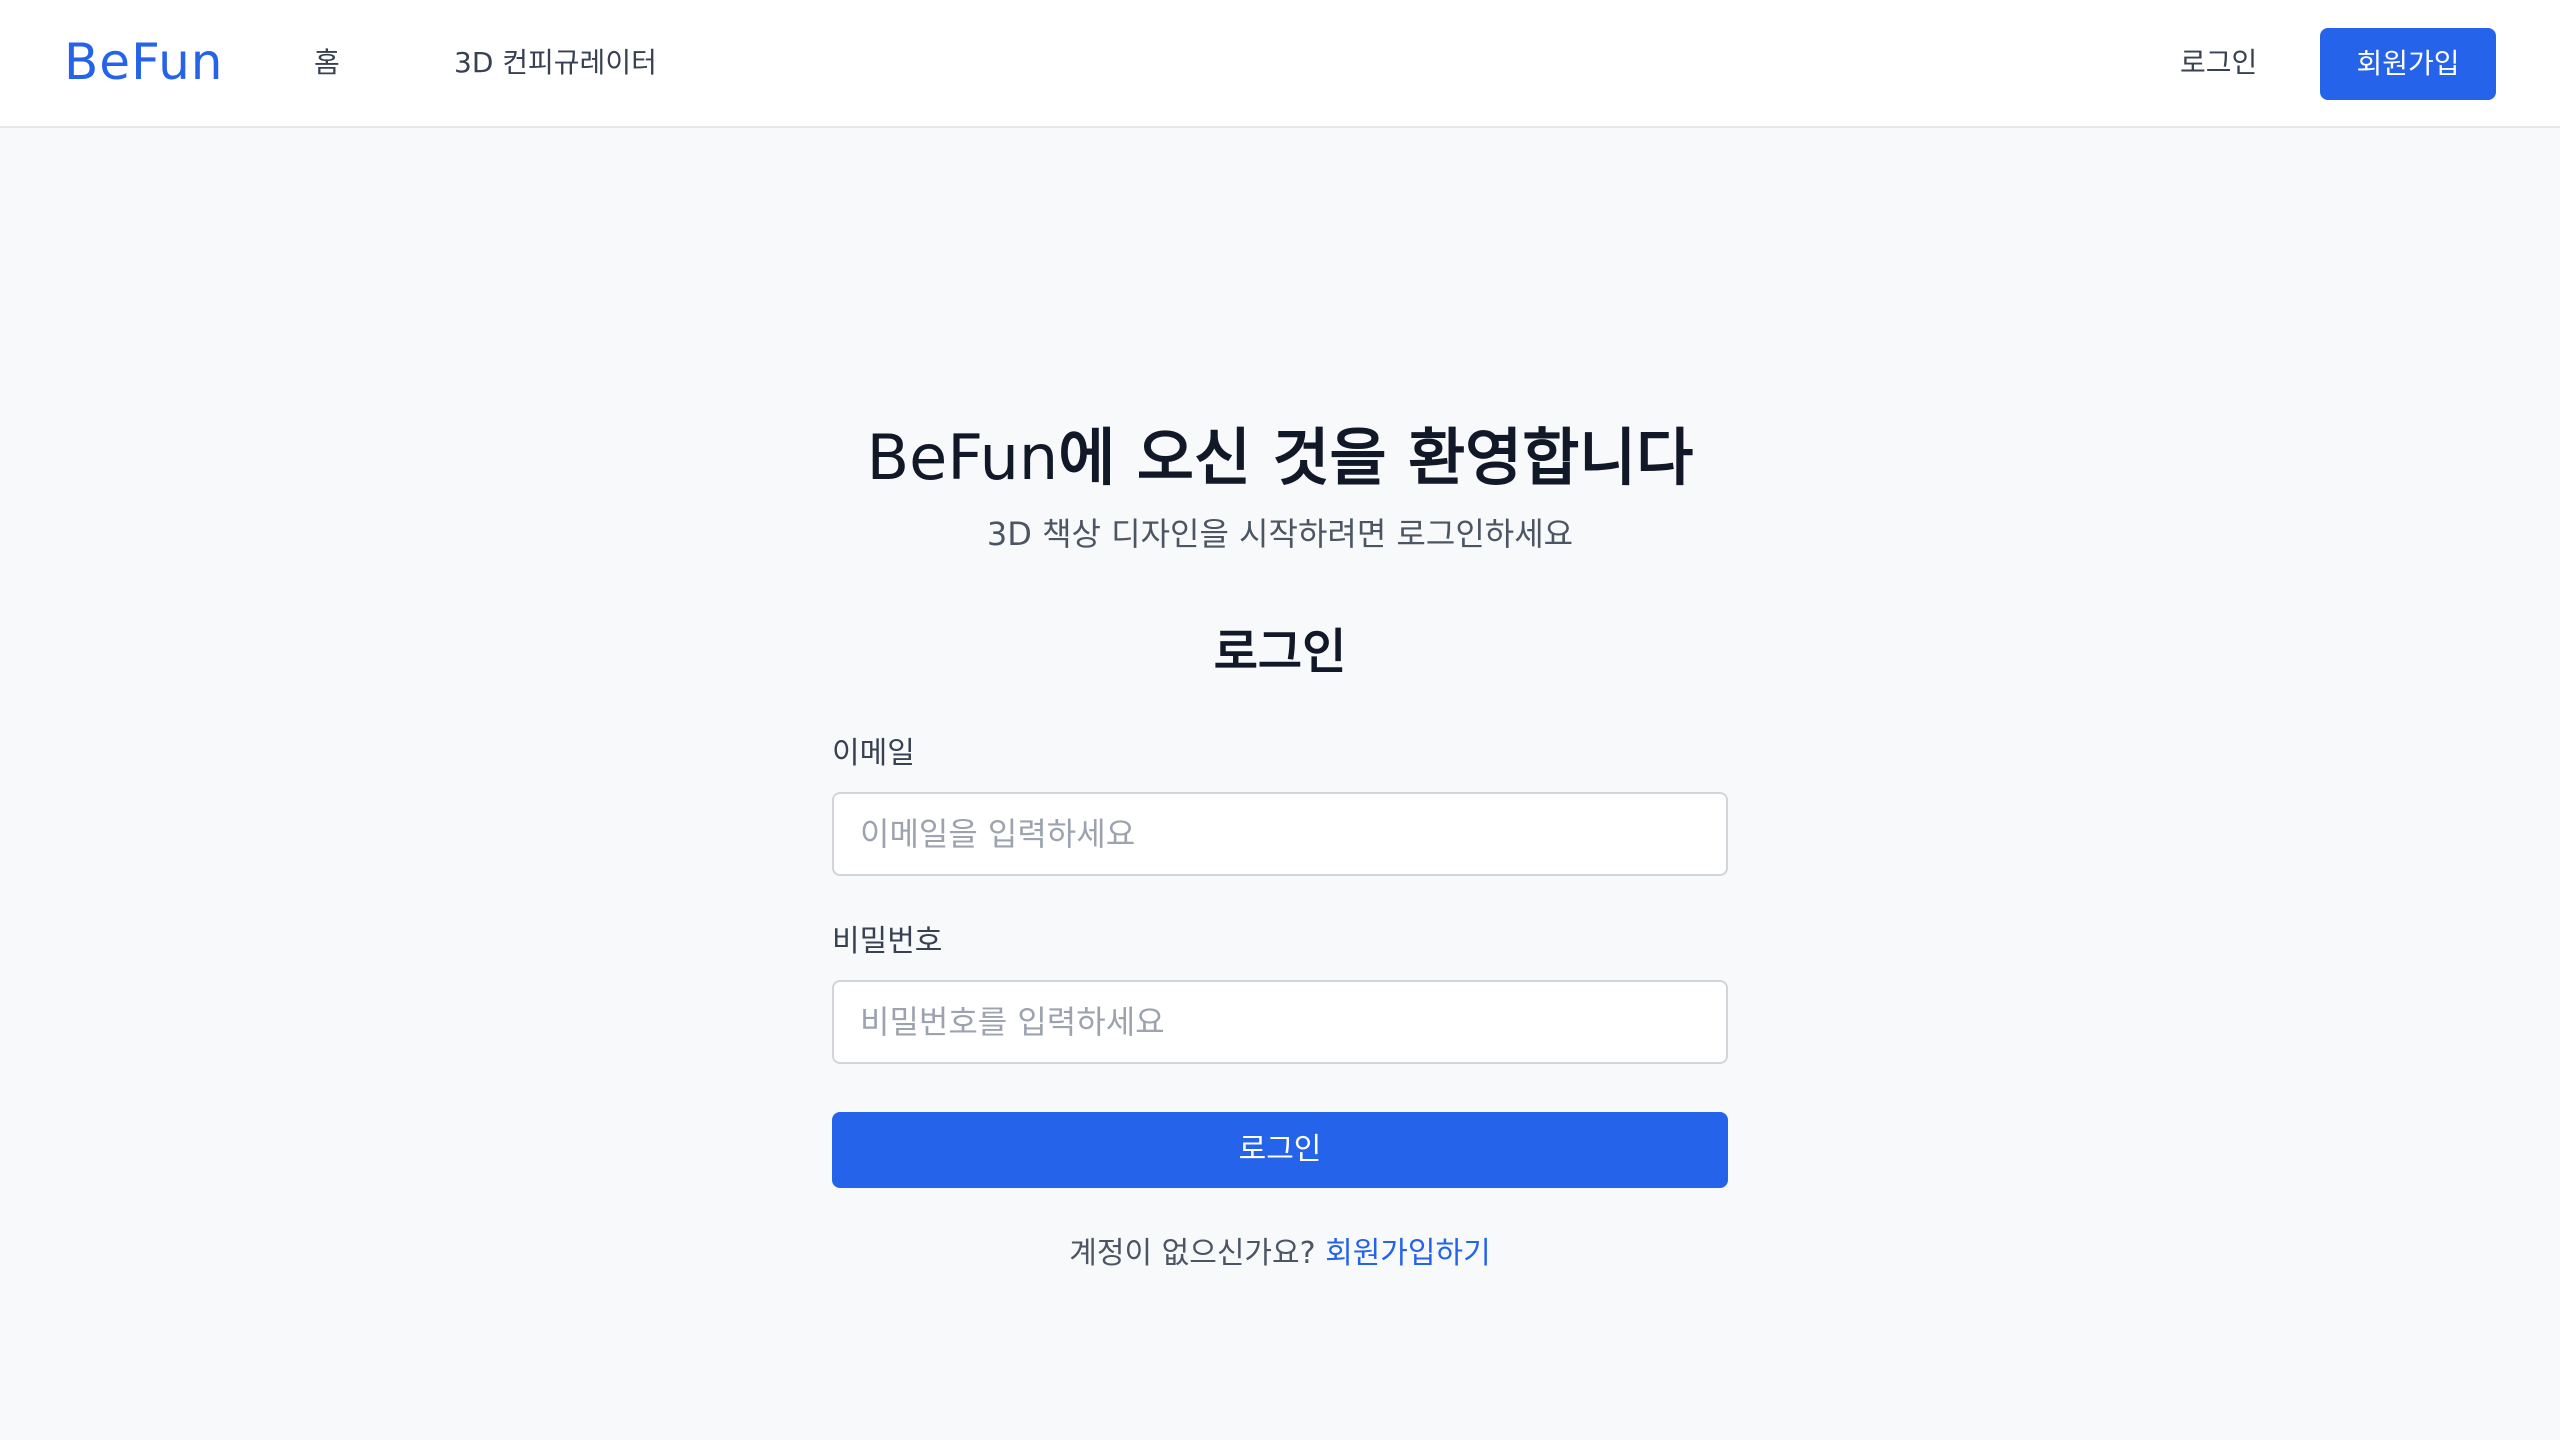  Describe the element at coordinates (1192, 1253) in the screenshot. I see `signup-prompt-text: 계정이 없으신가요?` at that location.